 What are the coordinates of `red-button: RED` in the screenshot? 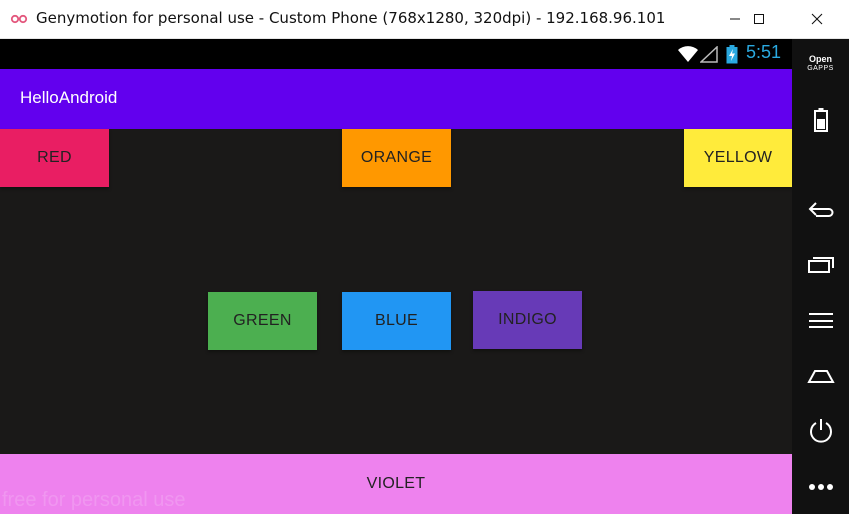 It's located at (54, 158).